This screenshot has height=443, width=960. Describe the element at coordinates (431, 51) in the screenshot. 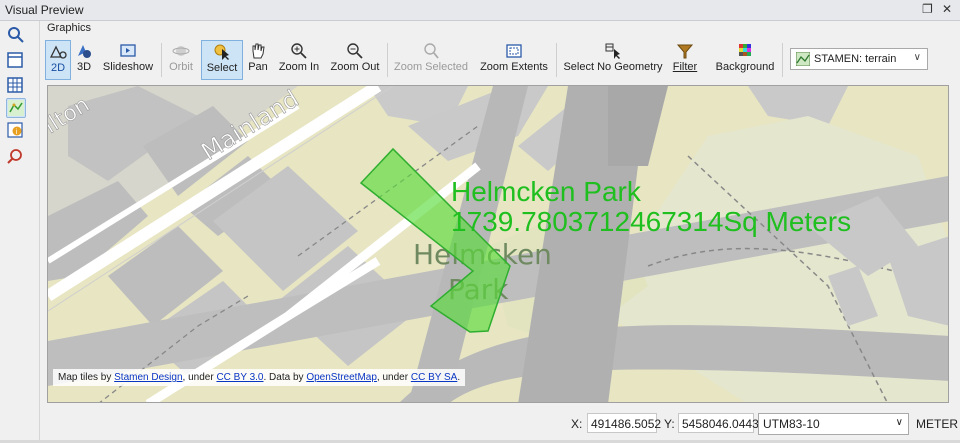

I see `zoom-selected-icon` at that location.